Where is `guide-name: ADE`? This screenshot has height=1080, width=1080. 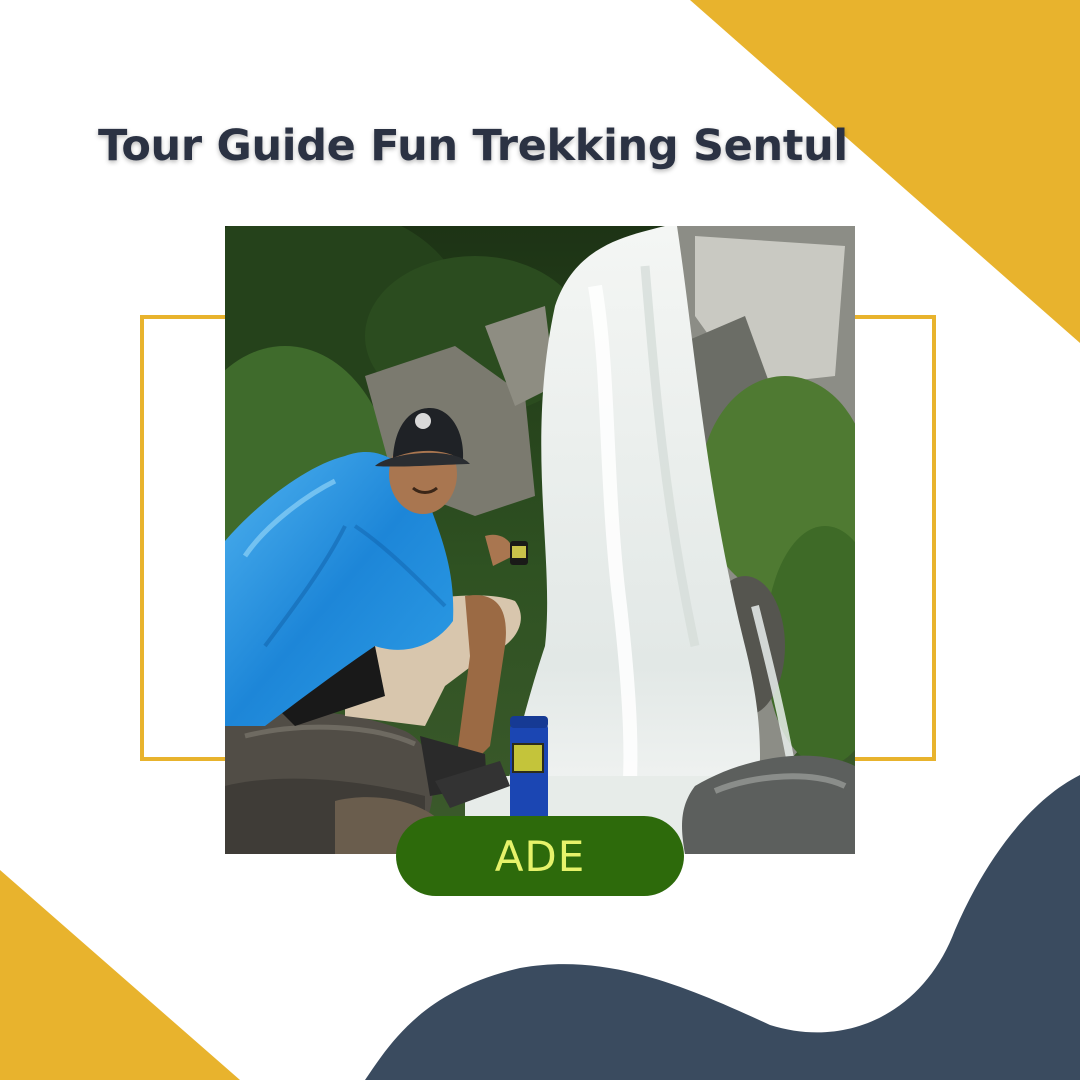 guide-name: ADE is located at coordinates (540, 856).